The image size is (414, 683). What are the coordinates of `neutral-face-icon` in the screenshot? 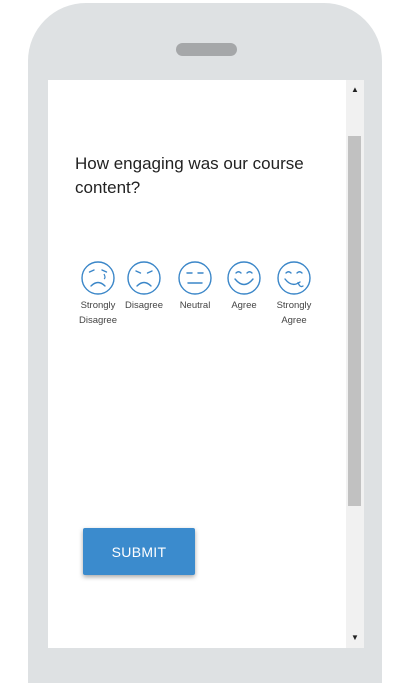 It's located at (195, 278).